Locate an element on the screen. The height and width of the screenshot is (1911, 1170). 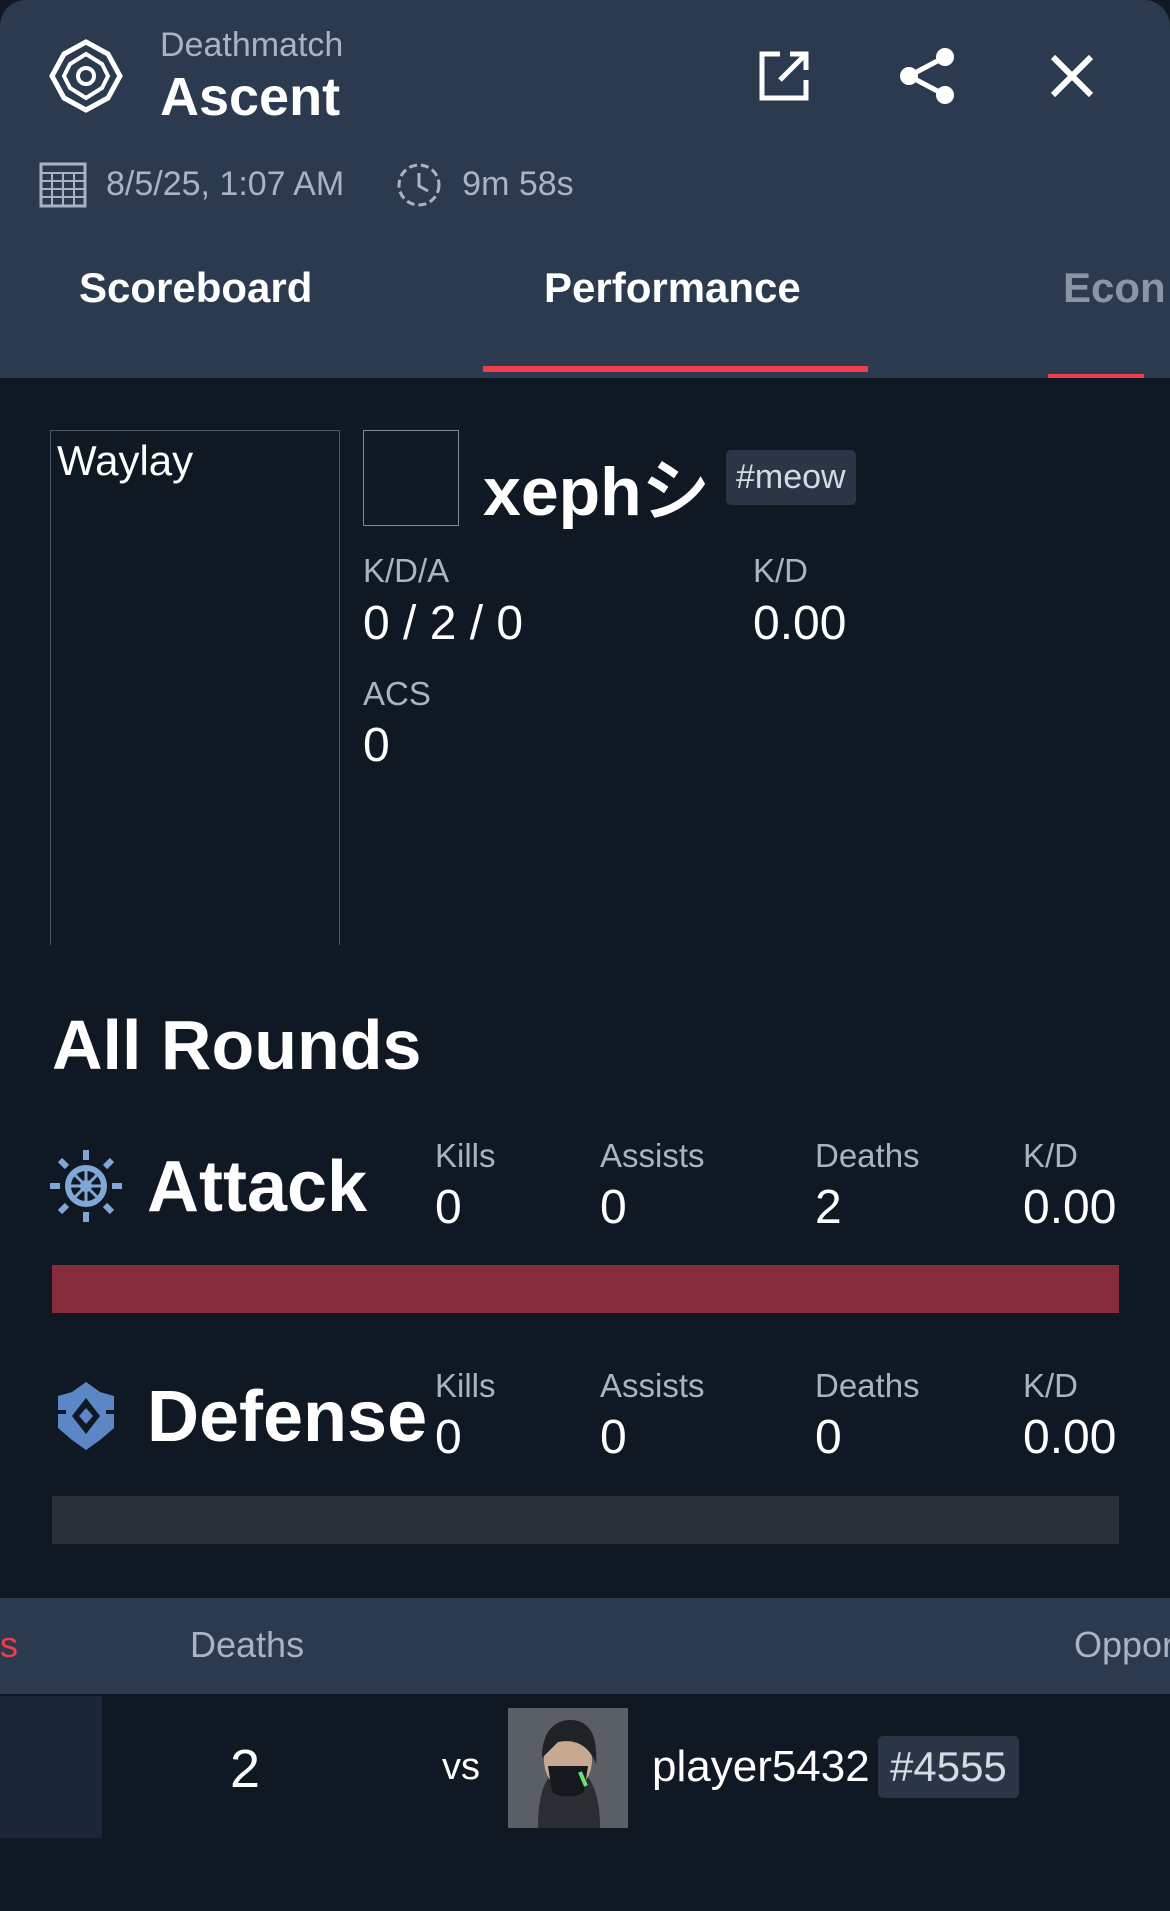
defense-deaths-label: Deaths is located at coordinates (867, 1385).